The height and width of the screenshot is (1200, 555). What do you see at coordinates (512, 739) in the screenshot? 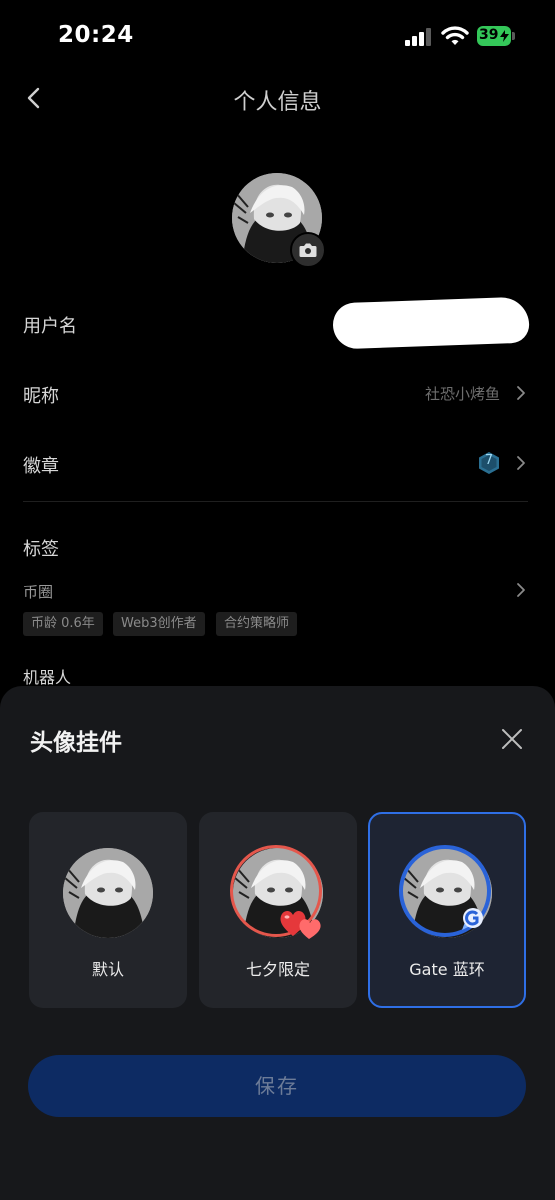
I see `close-icon` at bounding box center [512, 739].